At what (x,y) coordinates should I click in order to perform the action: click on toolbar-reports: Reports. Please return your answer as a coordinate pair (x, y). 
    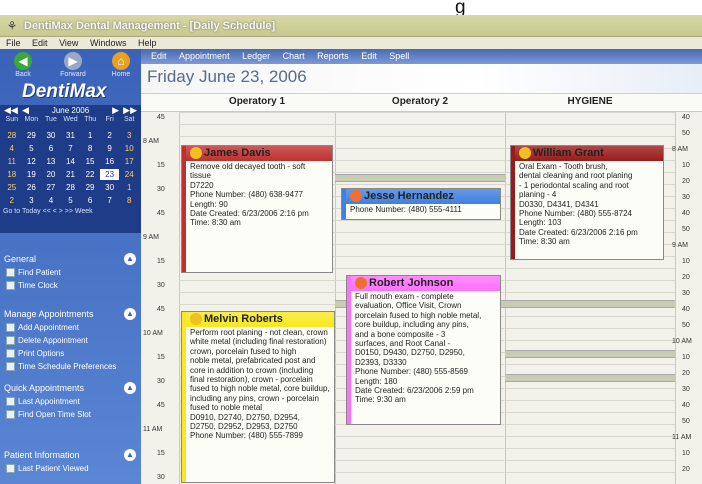
    Looking at the image, I should click on (333, 56).